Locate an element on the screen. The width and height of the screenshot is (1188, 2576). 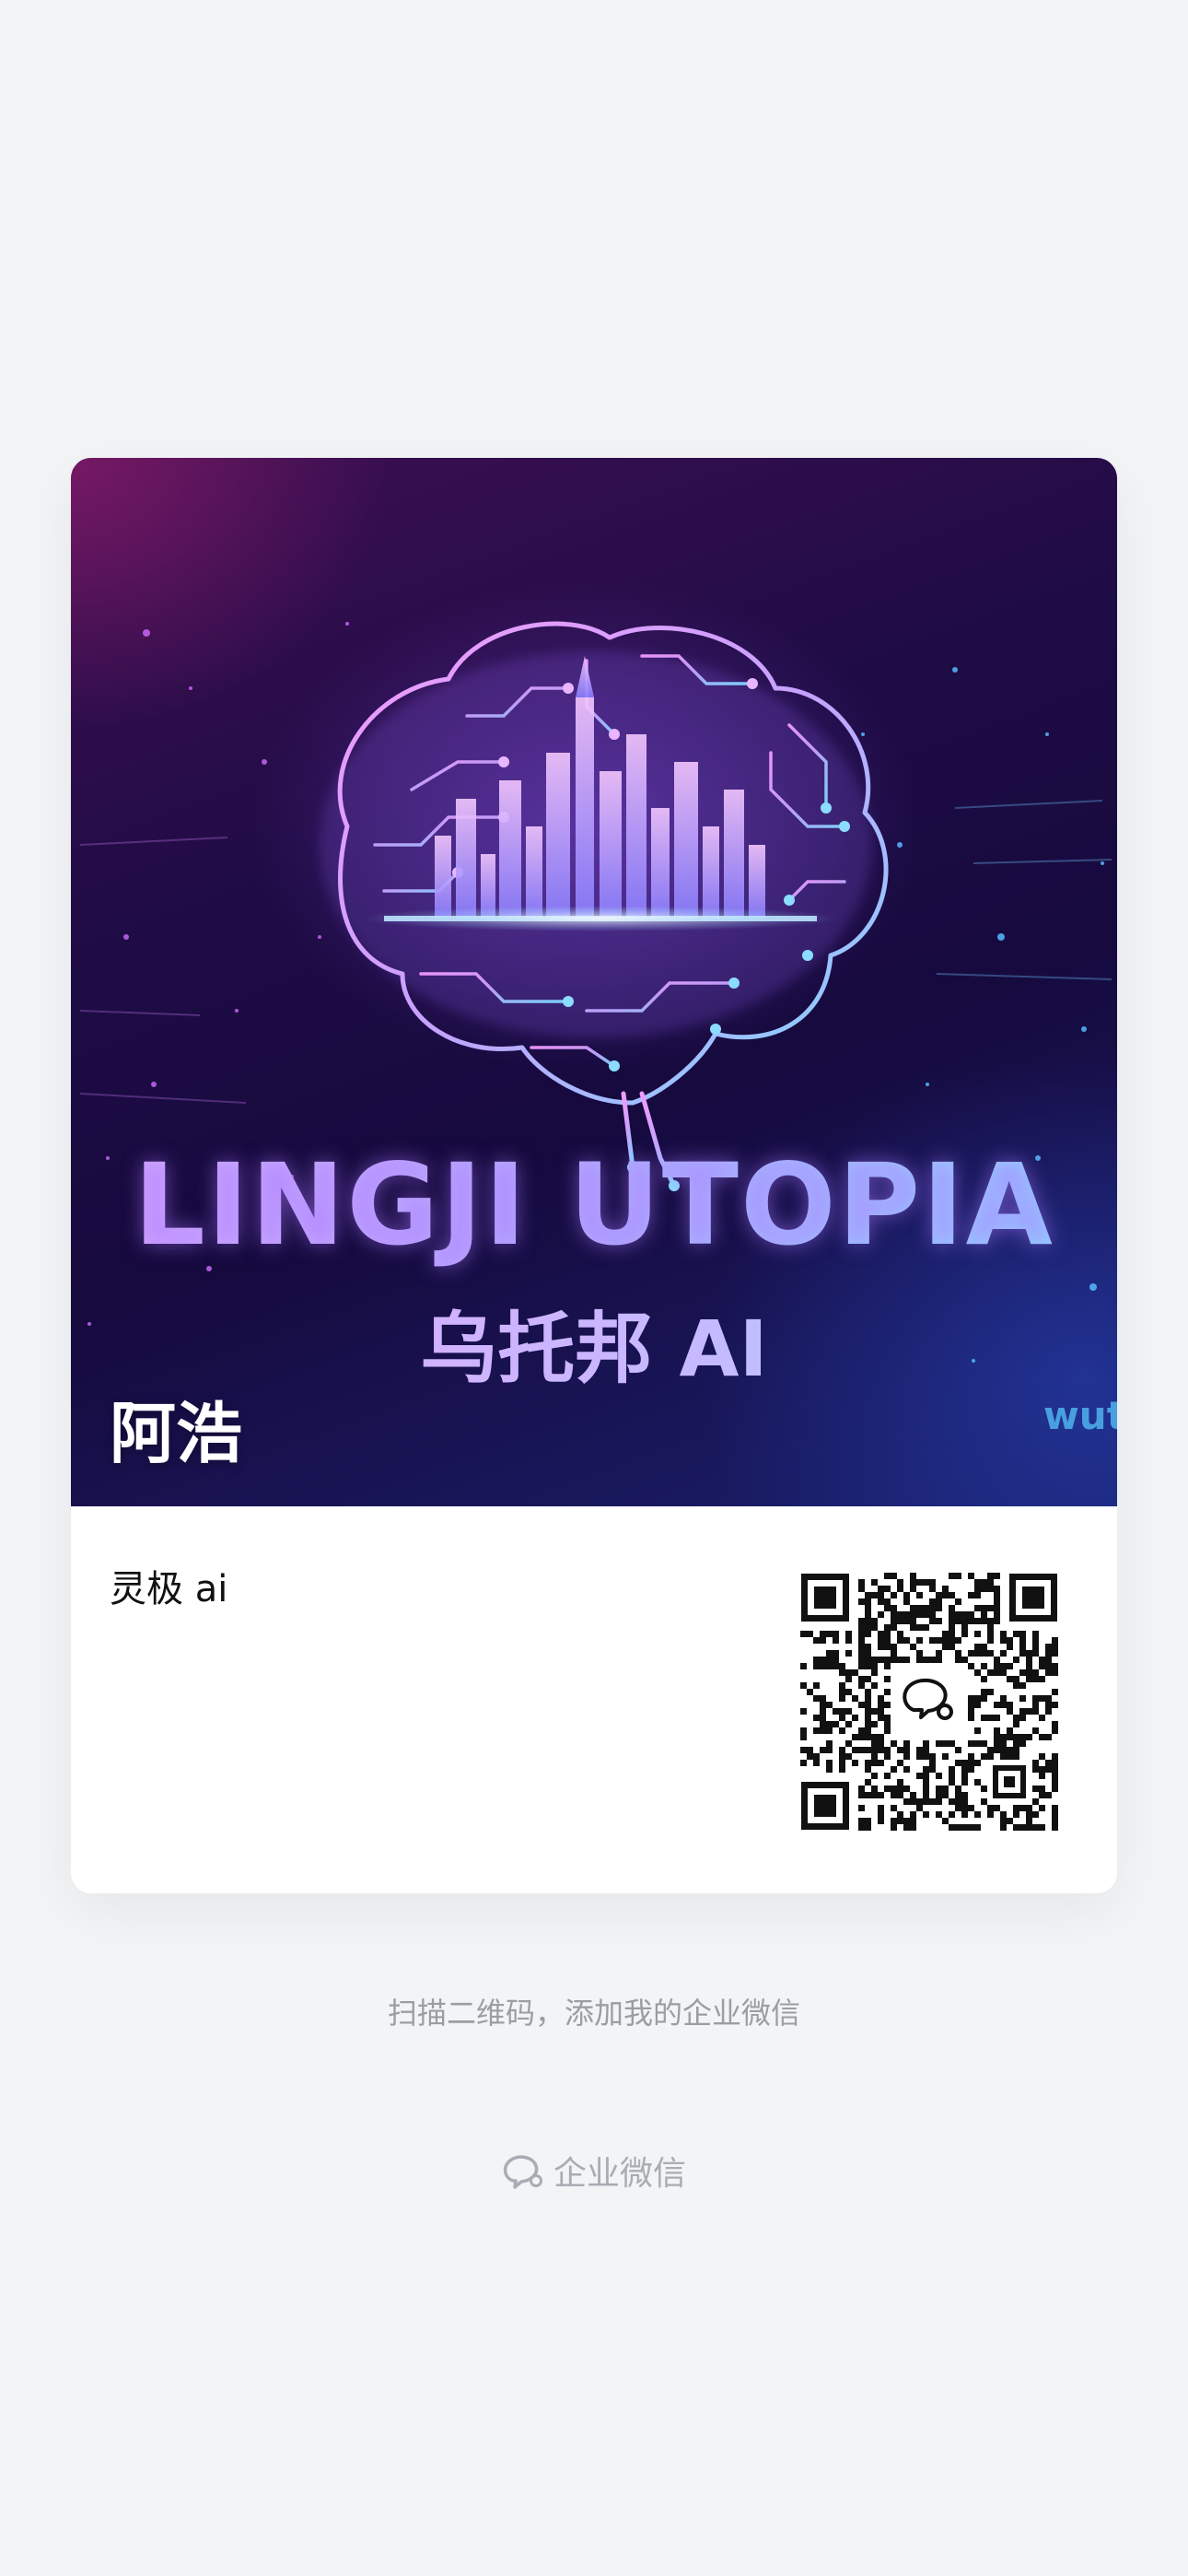
qr-finder-top-left is located at coordinates (825, 1598).